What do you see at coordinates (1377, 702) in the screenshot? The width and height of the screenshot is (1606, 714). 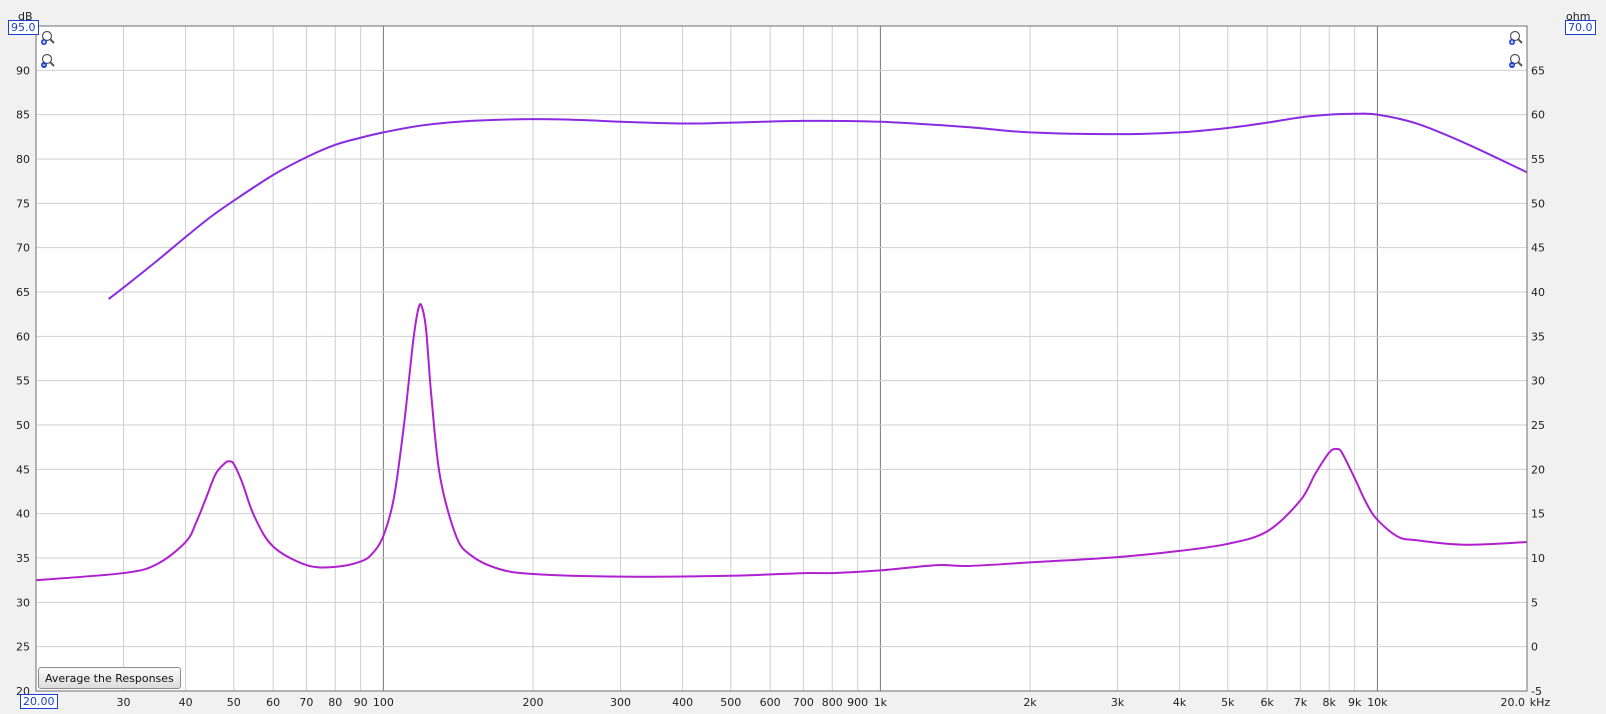 I see `x-tick-label: 10k` at bounding box center [1377, 702].